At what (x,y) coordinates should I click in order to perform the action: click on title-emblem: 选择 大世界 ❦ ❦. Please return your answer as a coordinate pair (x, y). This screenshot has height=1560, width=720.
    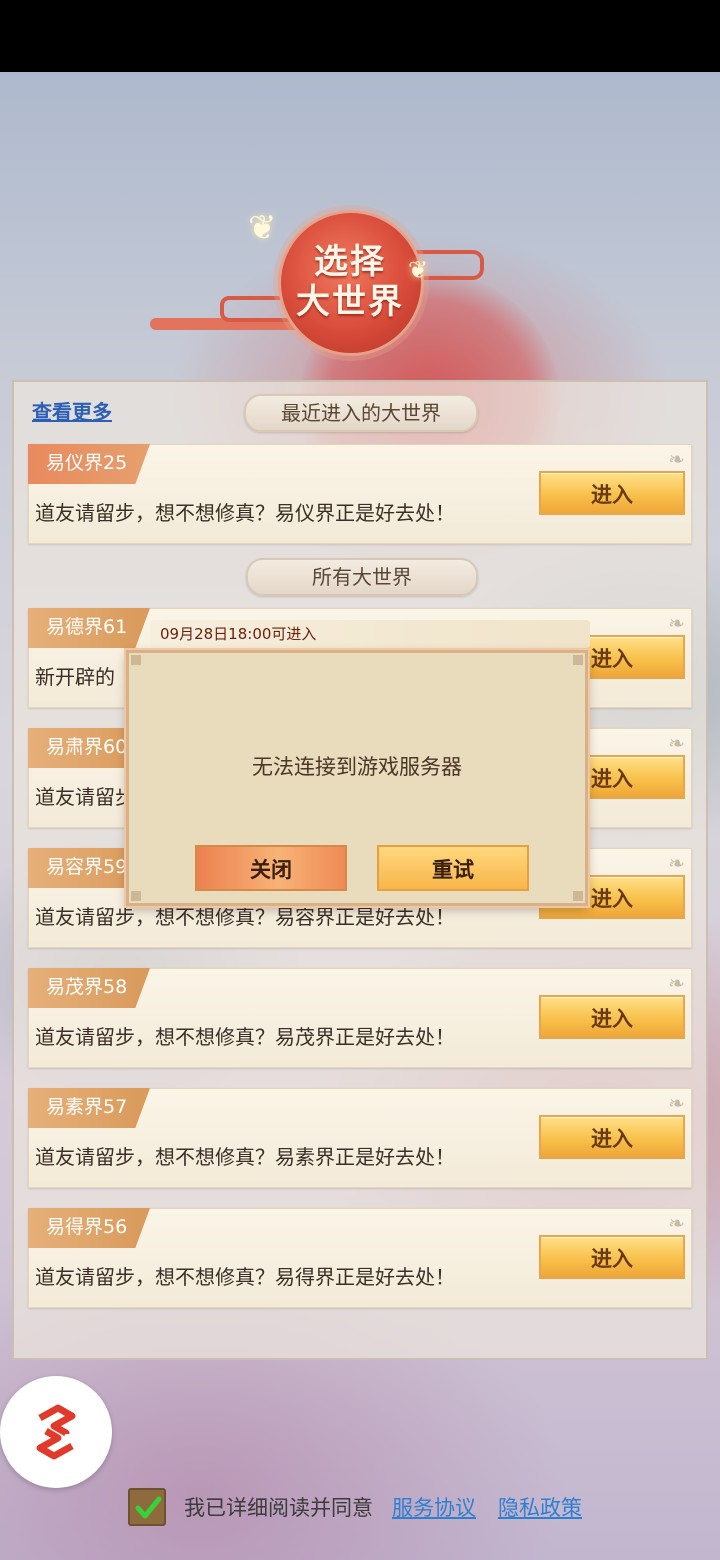
    Looking at the image, I should click on (320, 285).